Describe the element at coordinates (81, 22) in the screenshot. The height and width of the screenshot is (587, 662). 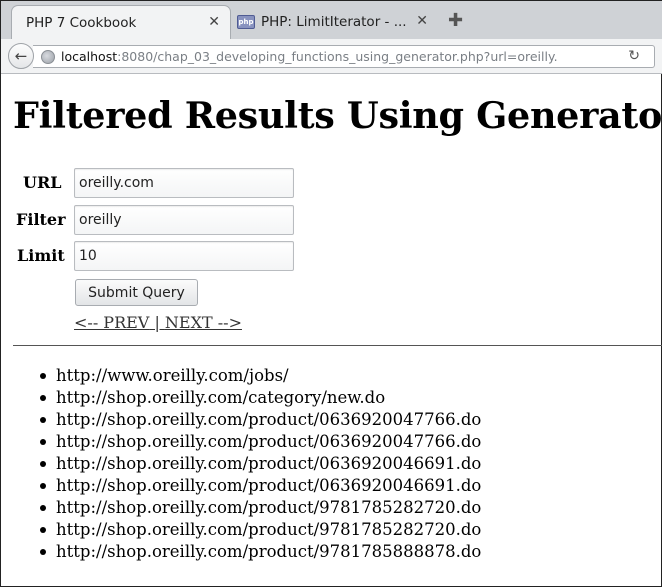
I see `tab-title: PHP 7 Cookbook` at that location.